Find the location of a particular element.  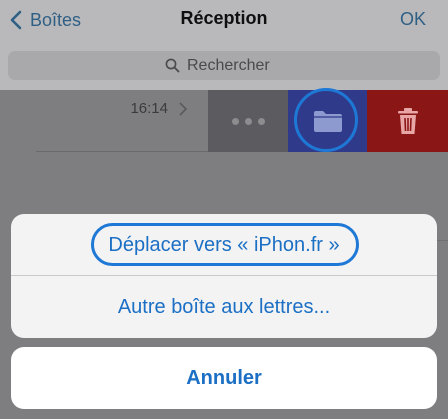

swipe-more-button is located at coordinates (248, 121).